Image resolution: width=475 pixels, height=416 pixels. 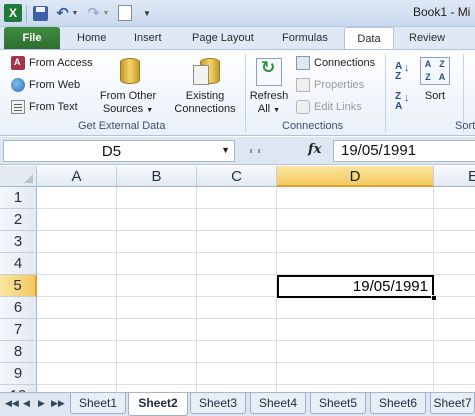 What do you see at coordinates (106, 13) in the screenshot?
I see `redo-dropdown-icon: ▼` at bounding box center [106, 13].